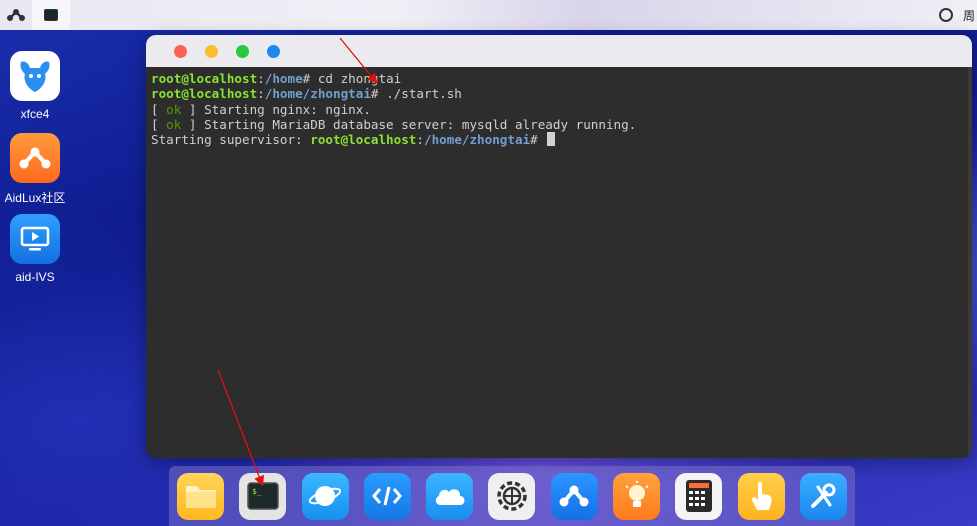 This screenshot has width=977, height=526. I want to click on tools-icon, so click(823, 496).